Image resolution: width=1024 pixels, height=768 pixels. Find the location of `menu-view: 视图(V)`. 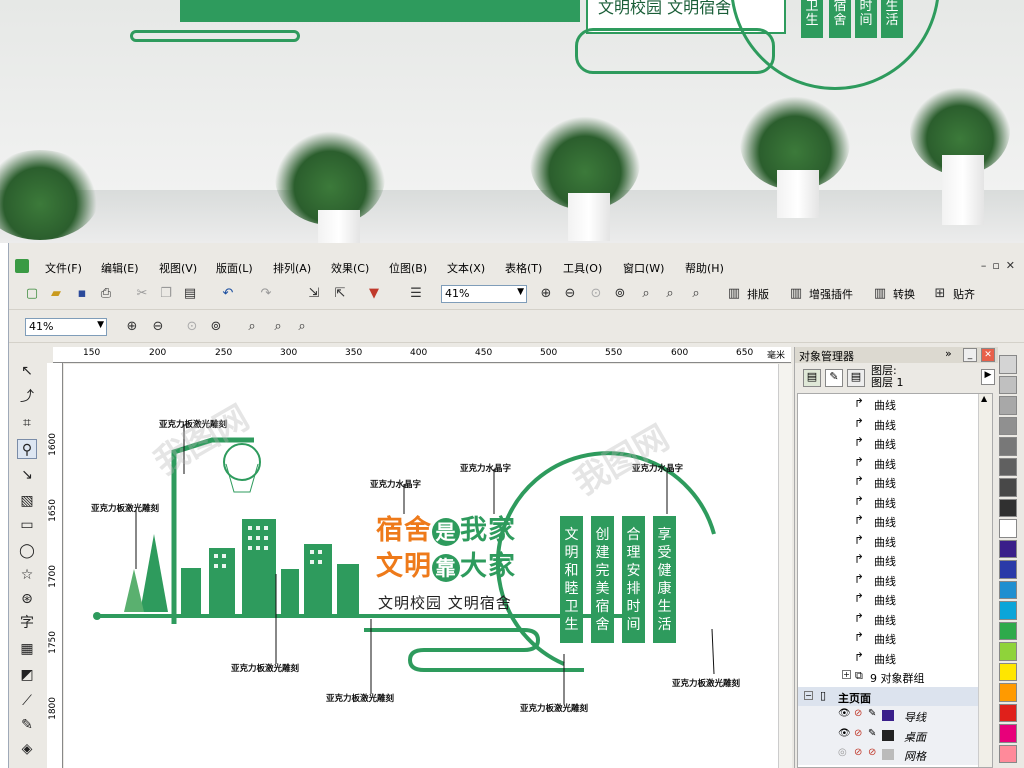

menu-view: 视图(V) is located at coordinates (178, 268).